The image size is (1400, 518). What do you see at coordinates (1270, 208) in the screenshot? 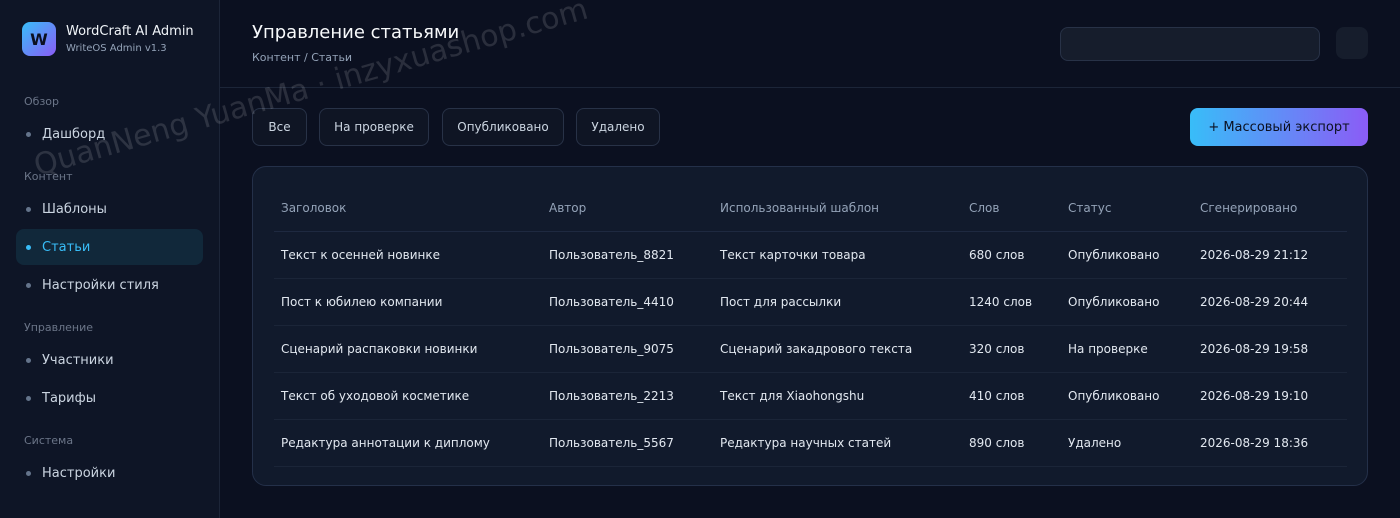
I see `column-header-generated: Сгенерировано` at bounding box center [1270, 208].